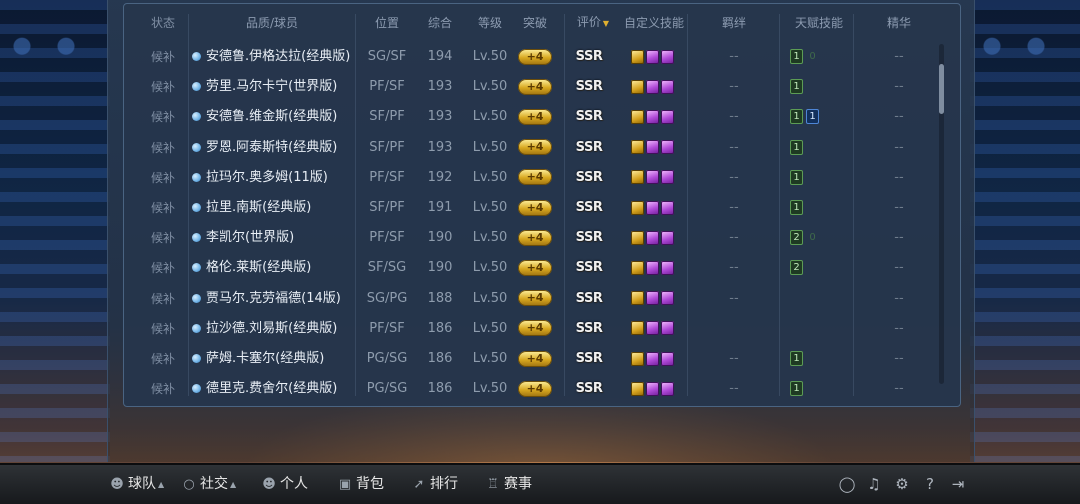  Describe the element at coordinates (825, 117) in the screenshot. I see `talent-skills: 11` at that location.